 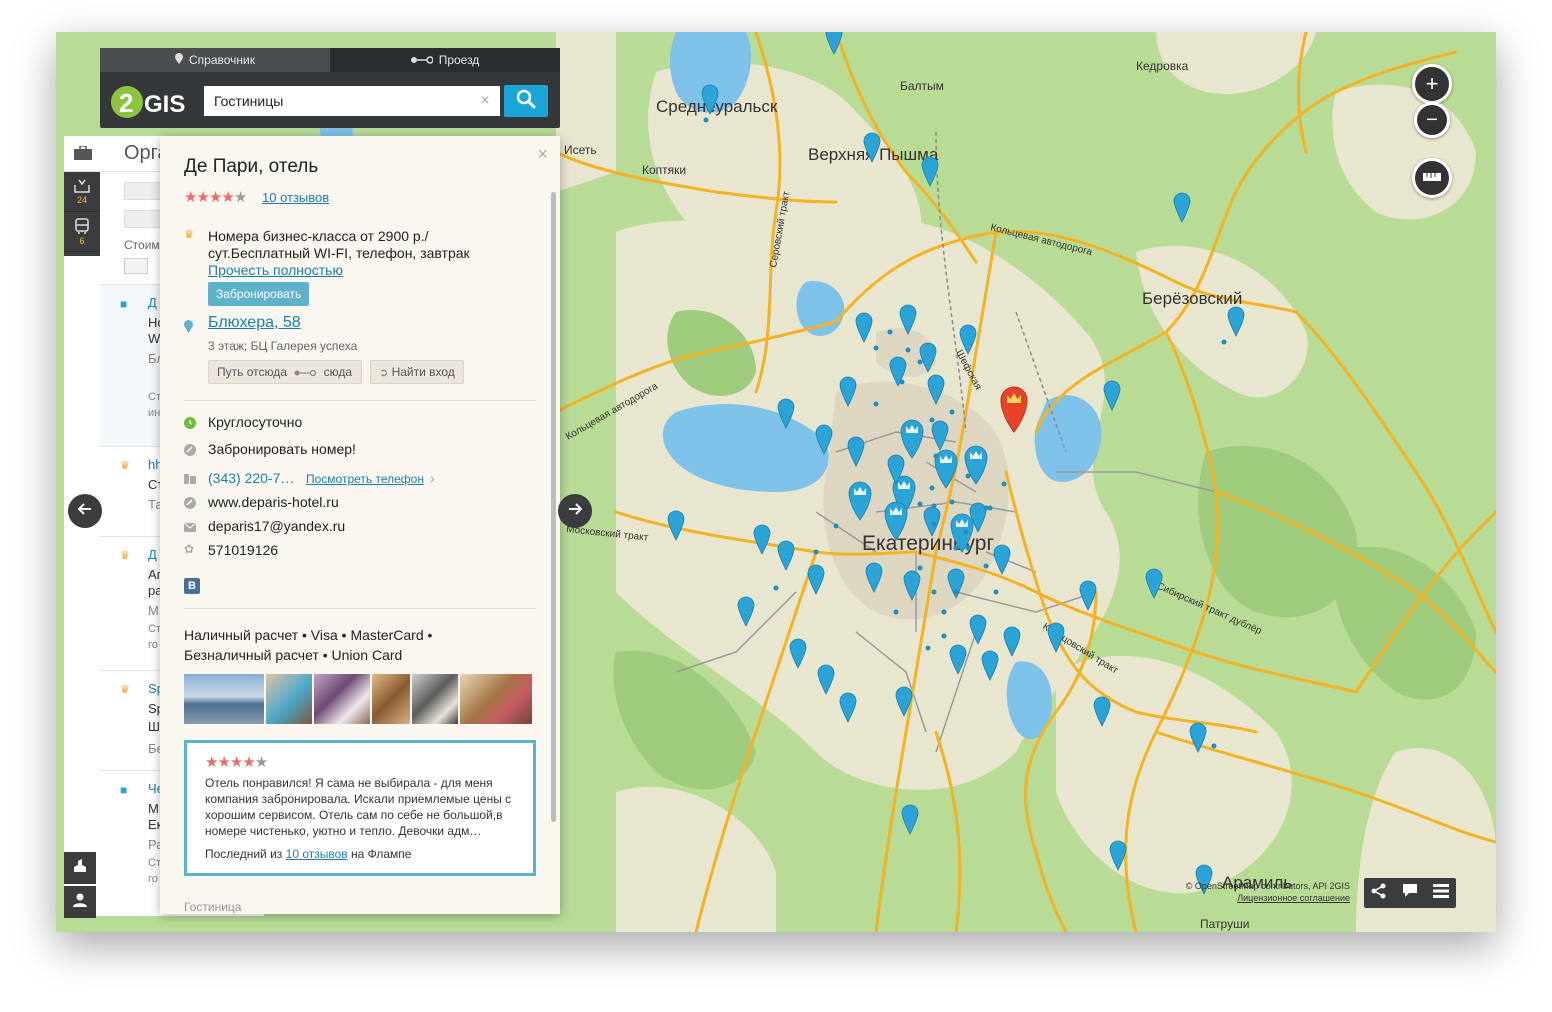 I want to click on ruler-button, so click(x=1432, y=178).